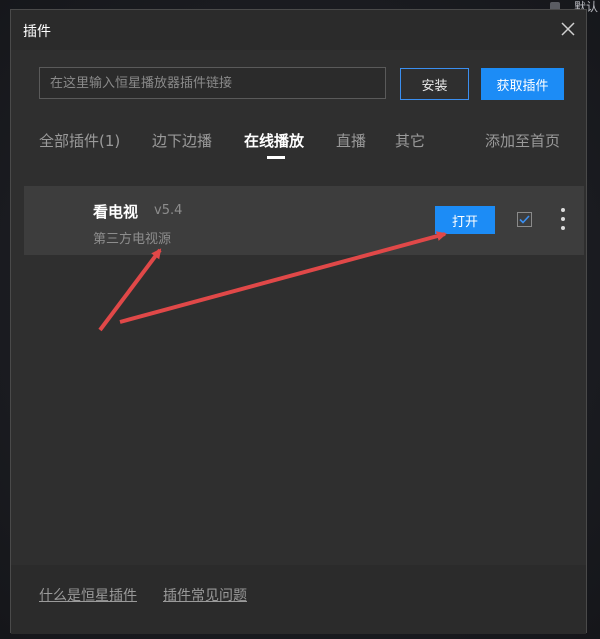  What do you see at coordinates (205, 595) in the screenshot?
I see `plugin-faq-link: 插件常见问题` at bounding box center [205, 595].